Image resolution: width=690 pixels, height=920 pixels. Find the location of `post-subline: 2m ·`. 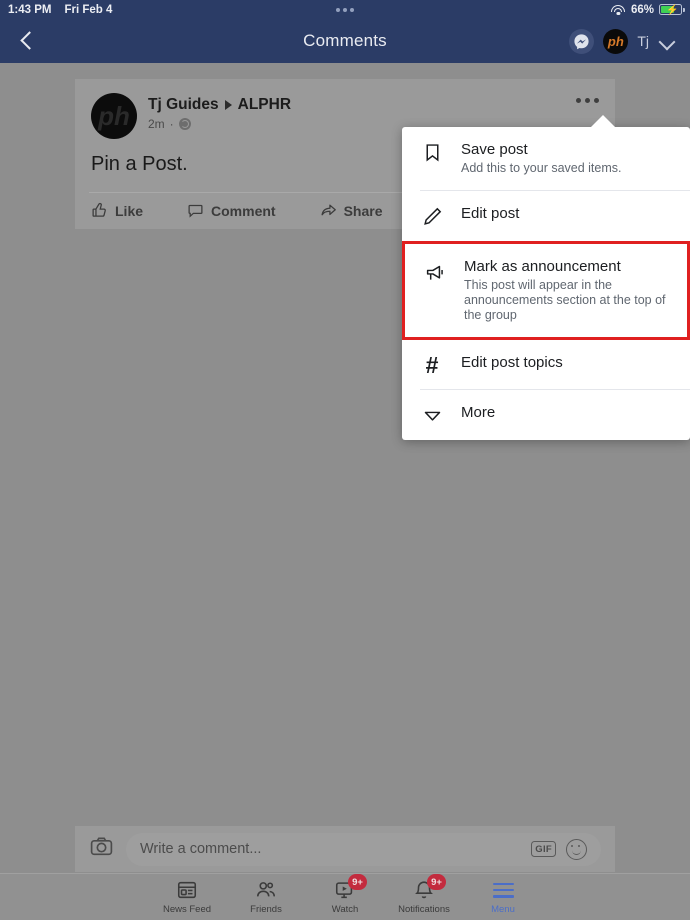

post-subline: 2m · is located at coordinates (219, 124).